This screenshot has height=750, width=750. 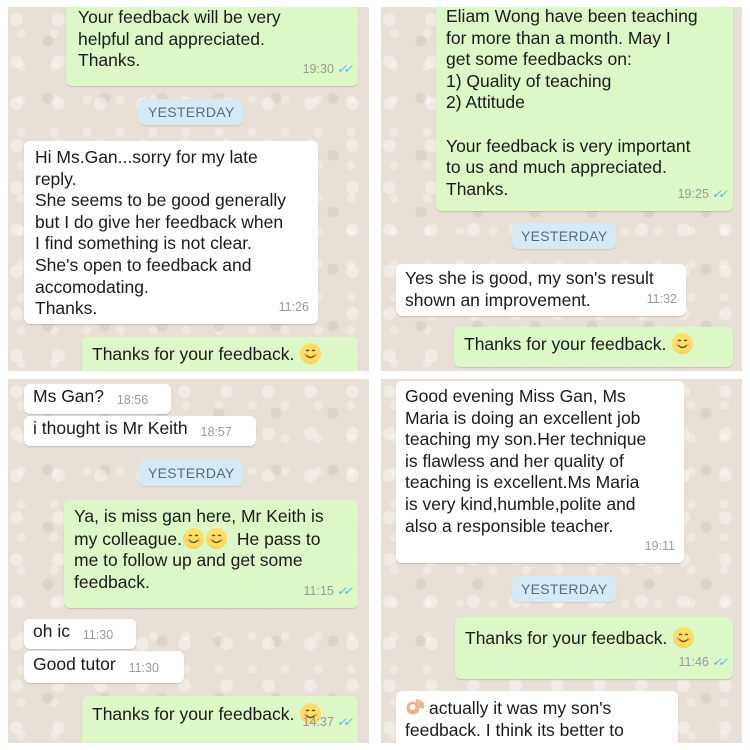 I want to click on incoming-message: i thought is Mr Keith 18:57, so click(x=140, y=431).